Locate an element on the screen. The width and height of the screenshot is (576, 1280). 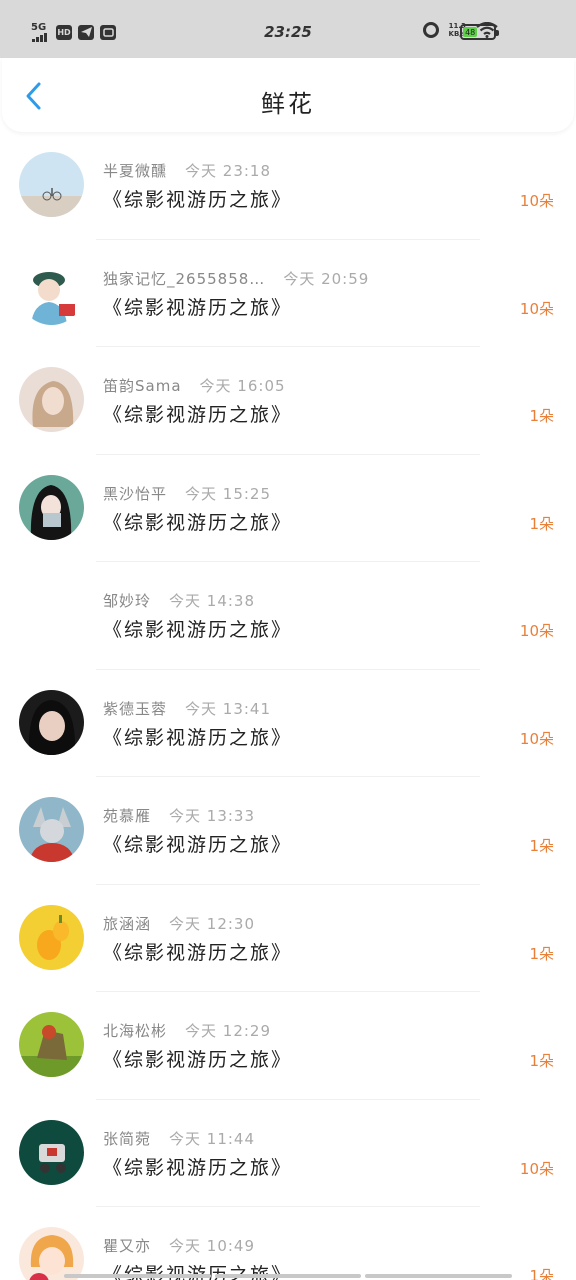
status-bar: 5G HD 23:25 11.3 KB/s 48 is located at coordinates (288, 29).